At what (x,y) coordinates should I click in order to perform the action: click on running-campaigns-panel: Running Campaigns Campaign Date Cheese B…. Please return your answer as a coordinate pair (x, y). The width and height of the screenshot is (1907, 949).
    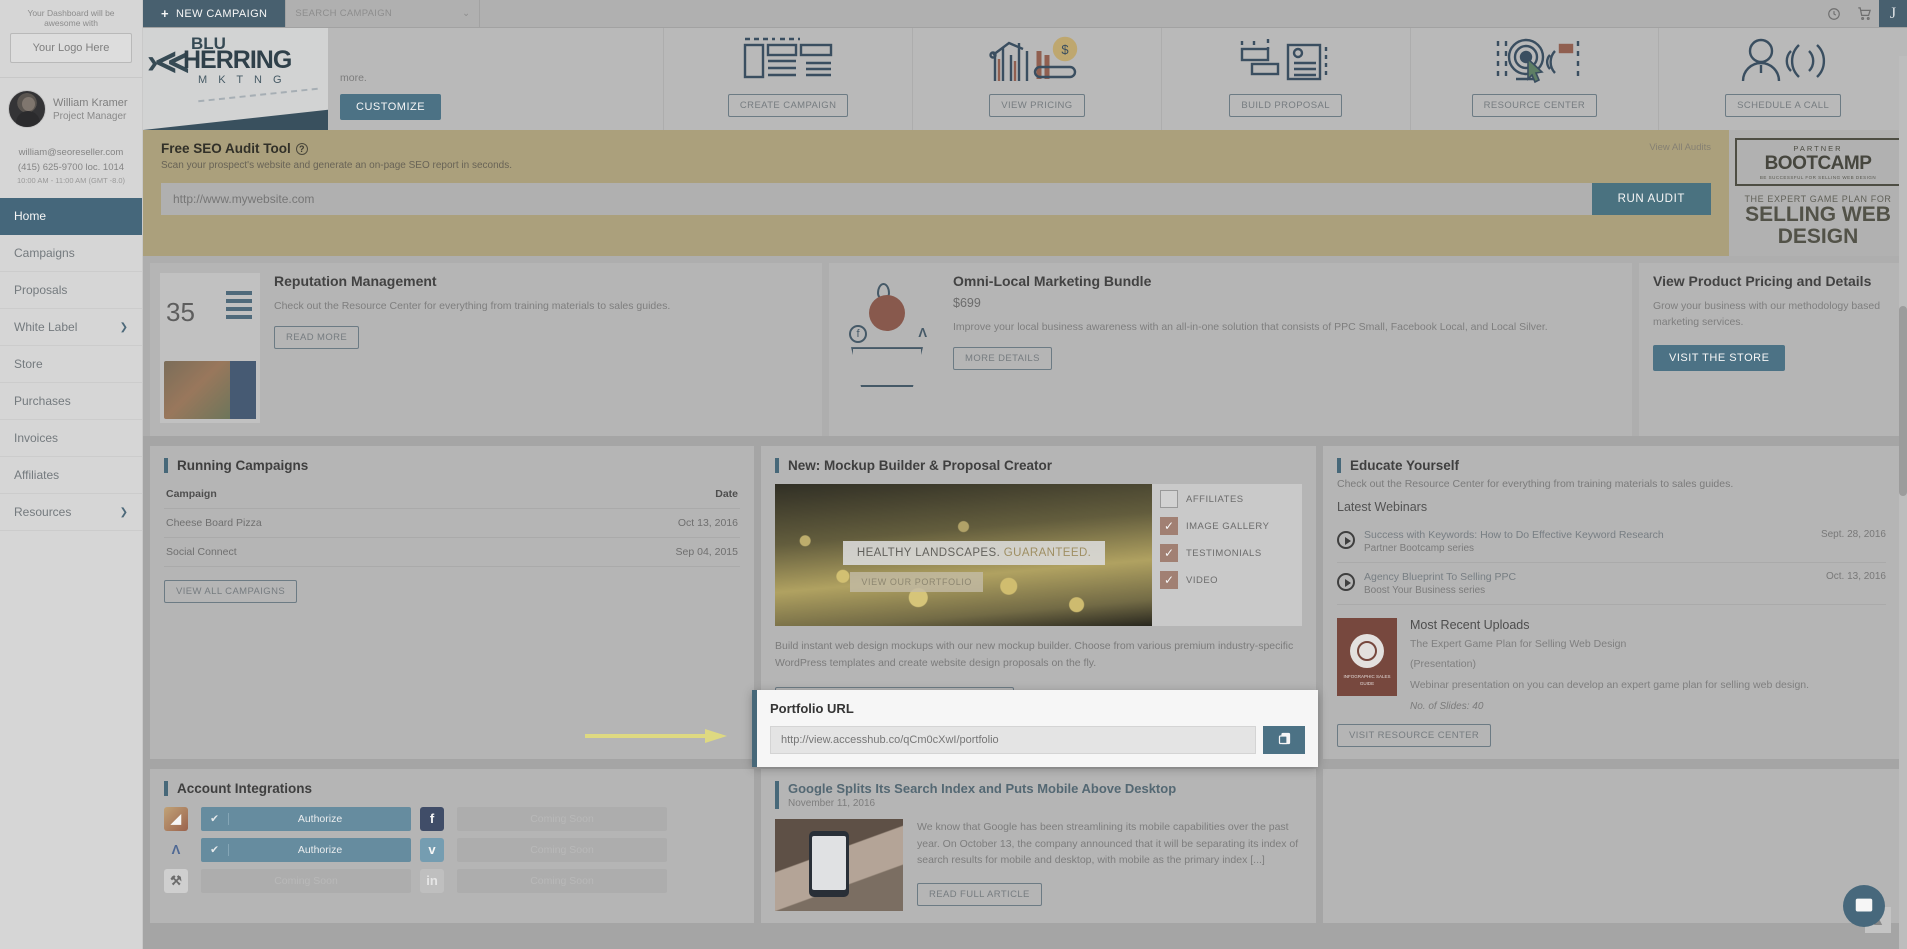
    Looking at the image, I should click on (452, 602).